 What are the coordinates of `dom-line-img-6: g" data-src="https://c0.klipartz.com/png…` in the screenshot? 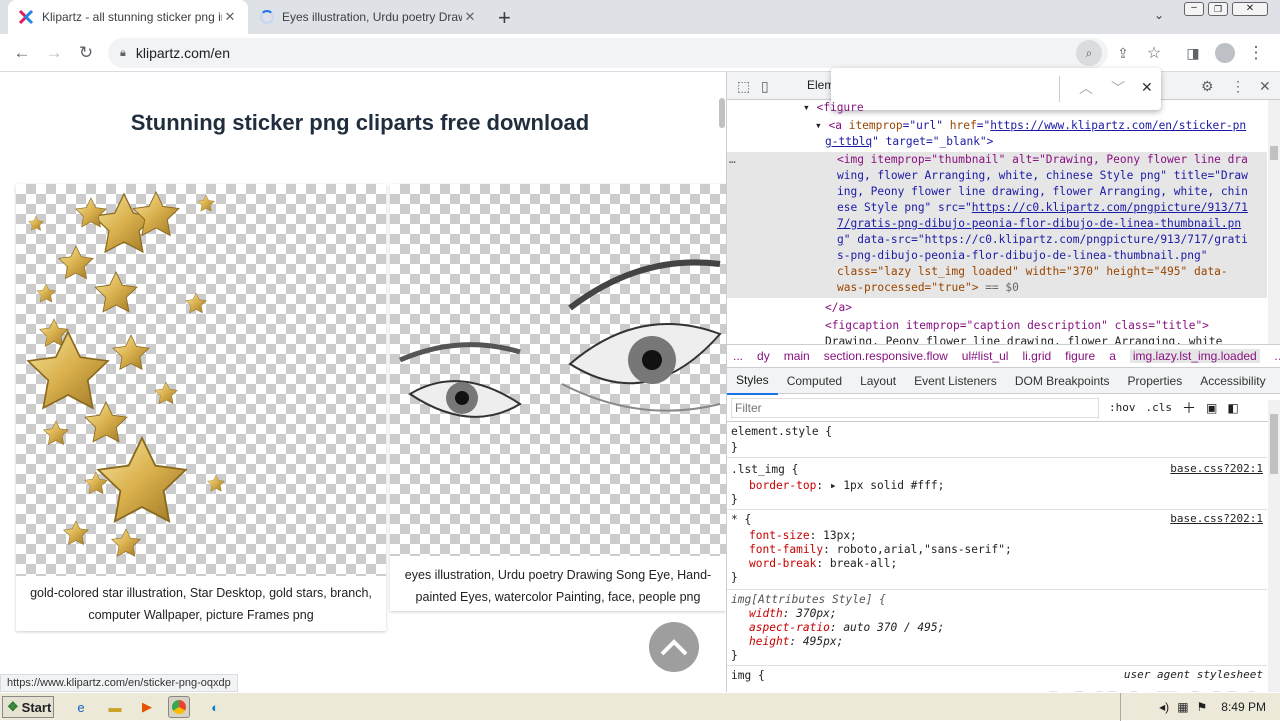 It's located at (1042, 240).